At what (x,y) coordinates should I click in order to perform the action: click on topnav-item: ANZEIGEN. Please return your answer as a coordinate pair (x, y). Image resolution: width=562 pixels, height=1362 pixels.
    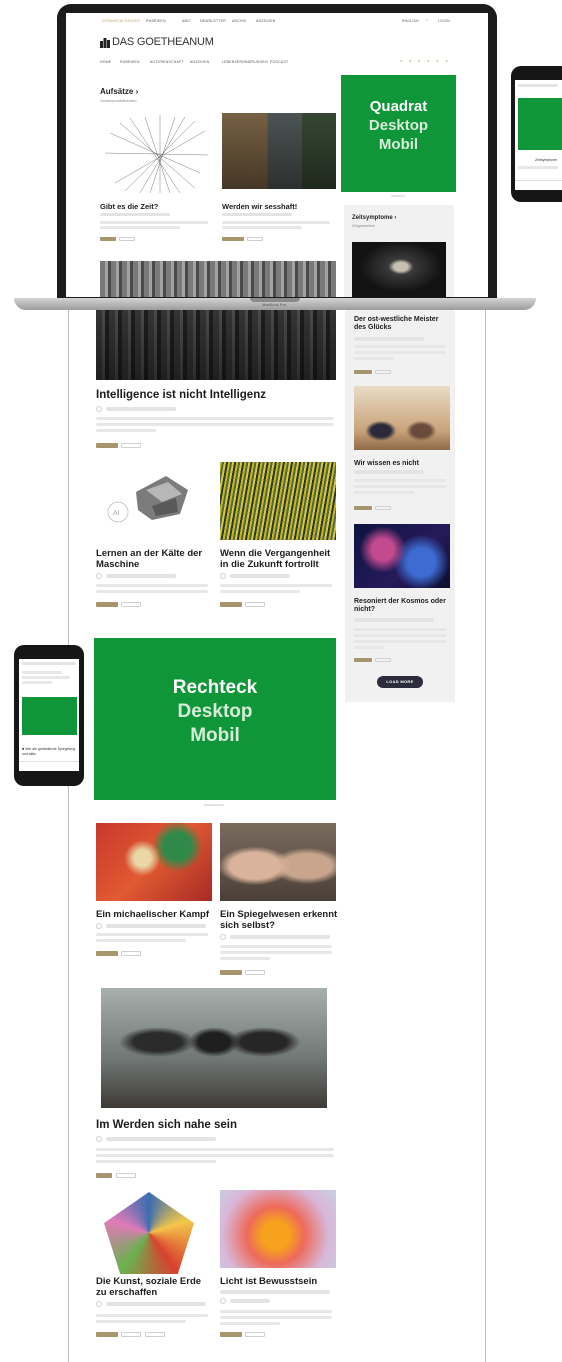
    Looking at the image, I should click on (266, 21).